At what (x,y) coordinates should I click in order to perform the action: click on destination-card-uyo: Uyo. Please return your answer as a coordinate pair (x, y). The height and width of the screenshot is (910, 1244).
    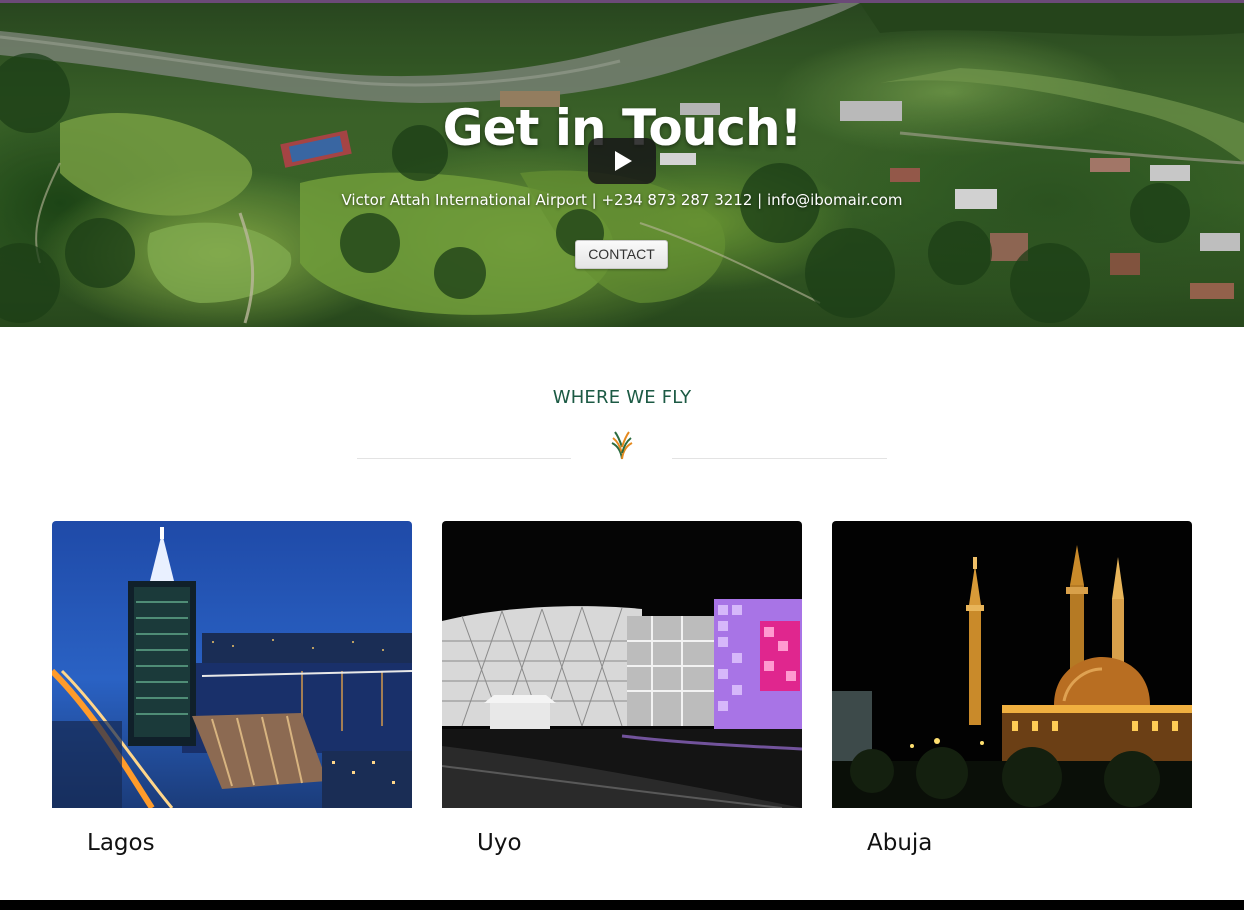
    Looking at the image, I should click on (622, 688).